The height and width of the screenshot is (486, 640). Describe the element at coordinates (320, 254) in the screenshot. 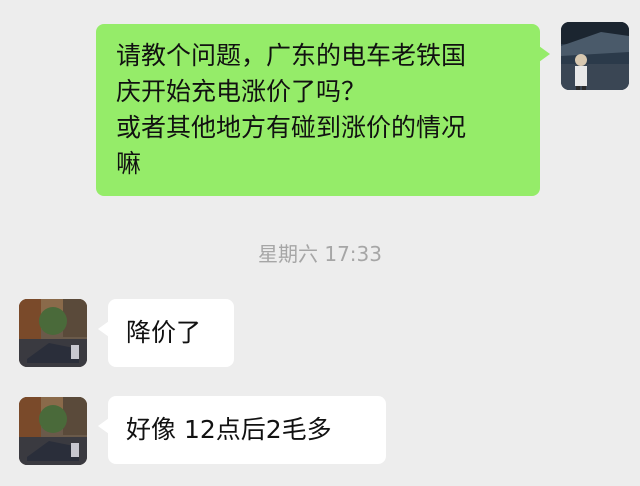

I see `message-timestamp: 星期六 17:33` at that location.